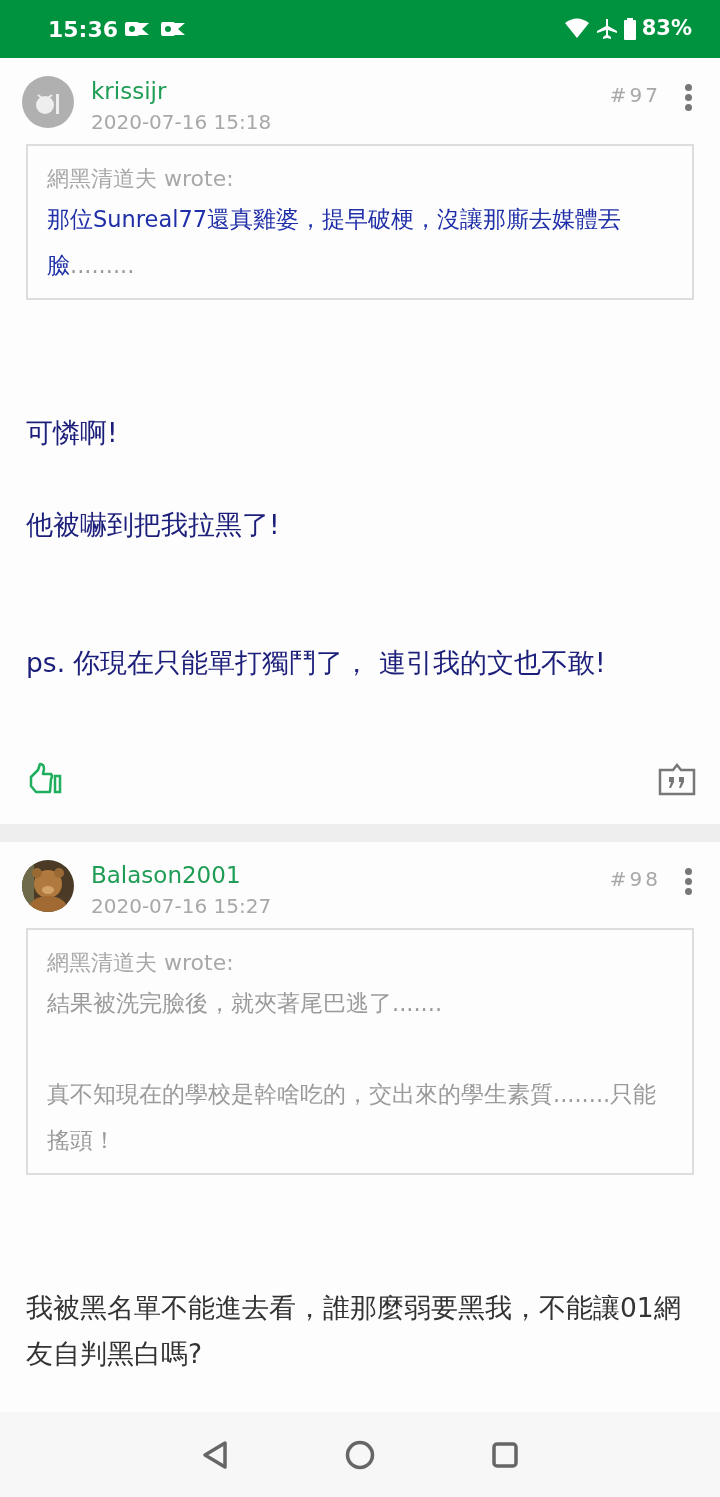 The width and height of the screenshot is (720, 1497). I want to click on author-name: krissijr, so click(181, 91).